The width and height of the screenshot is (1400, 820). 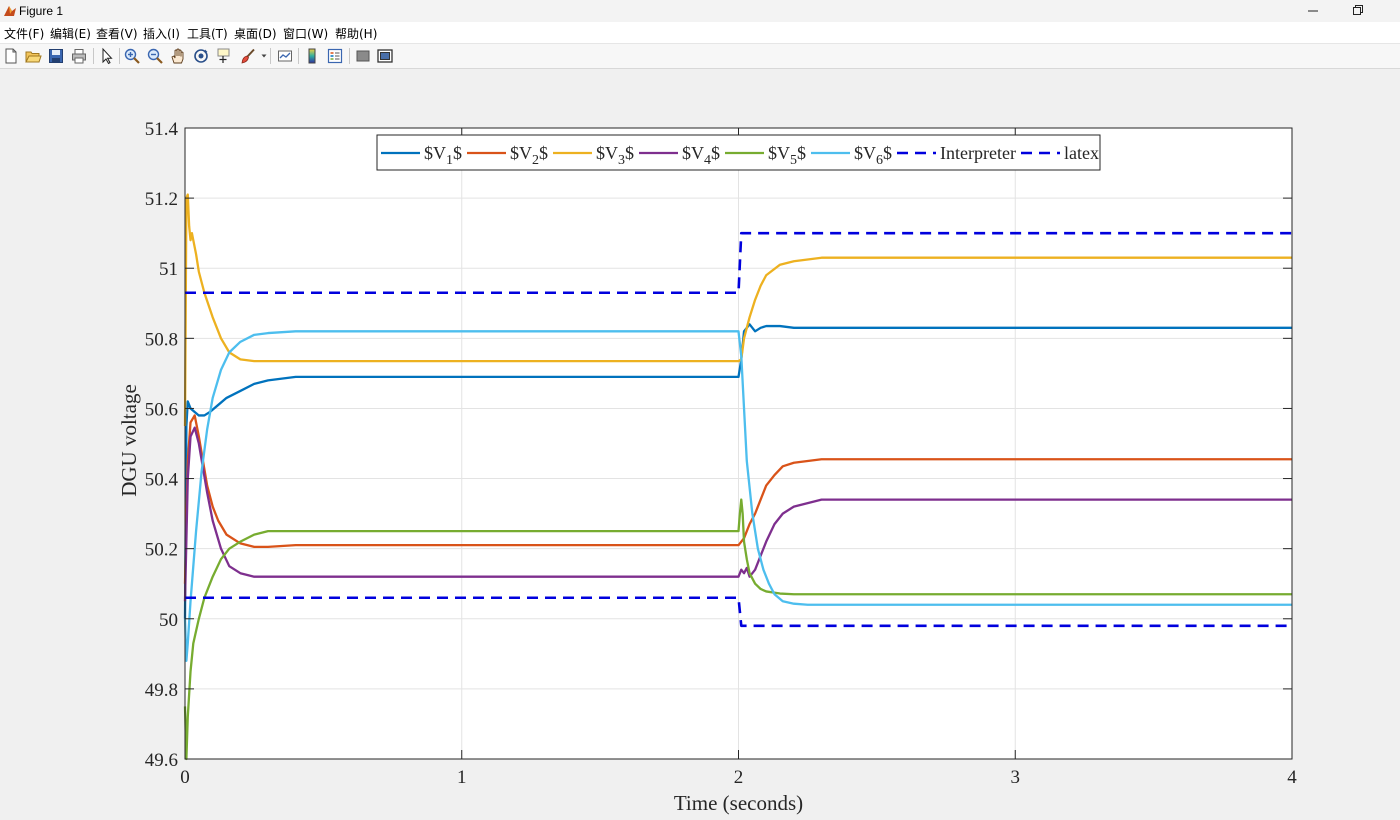 I want to click on minimize-icon, so click(x=1313, y=11).